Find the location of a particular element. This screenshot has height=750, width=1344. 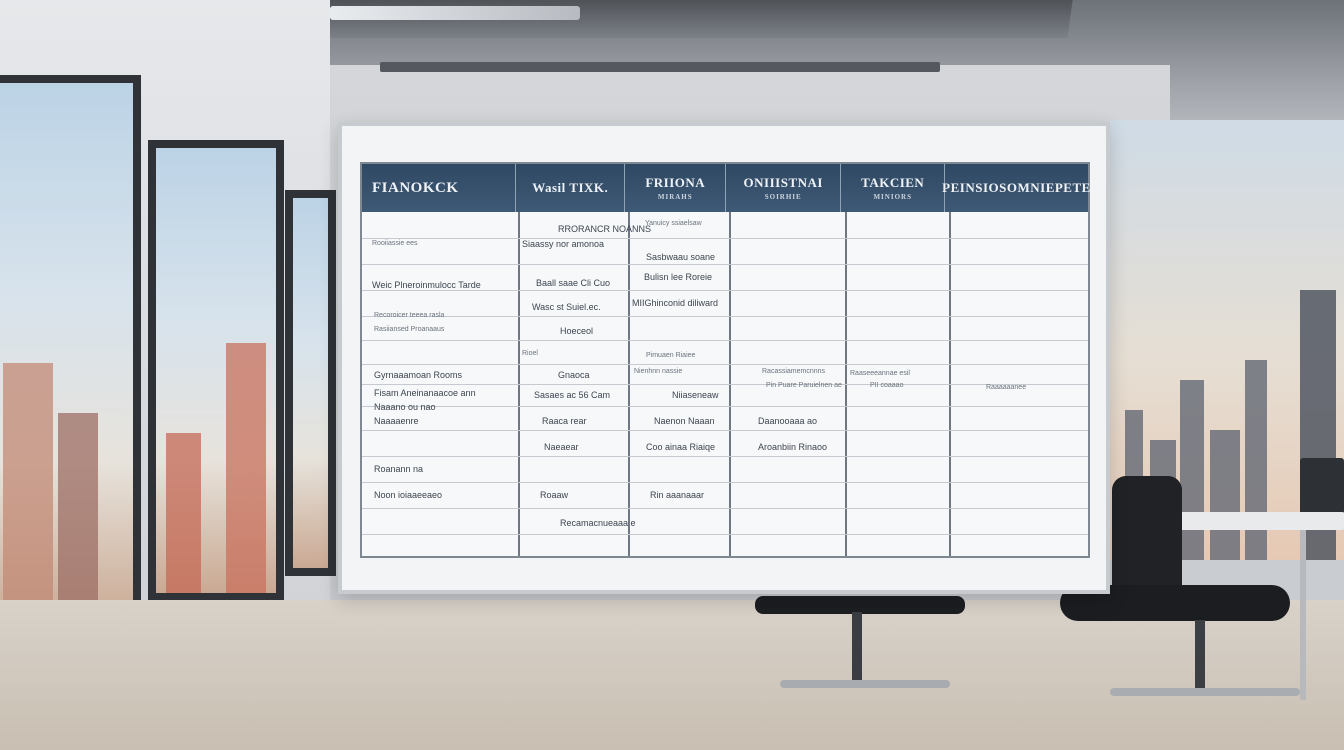

table-cell: Yanuicy ssiaelsaw is located at coordinates (673, 223).